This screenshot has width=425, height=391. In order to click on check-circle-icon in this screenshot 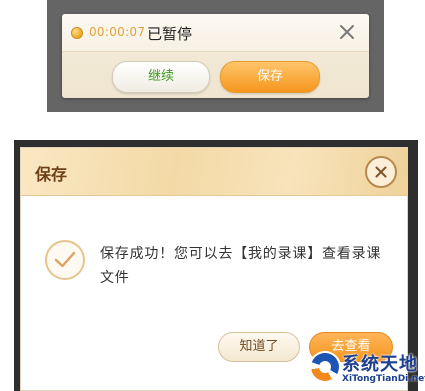, I will do `click(65, 260)`.